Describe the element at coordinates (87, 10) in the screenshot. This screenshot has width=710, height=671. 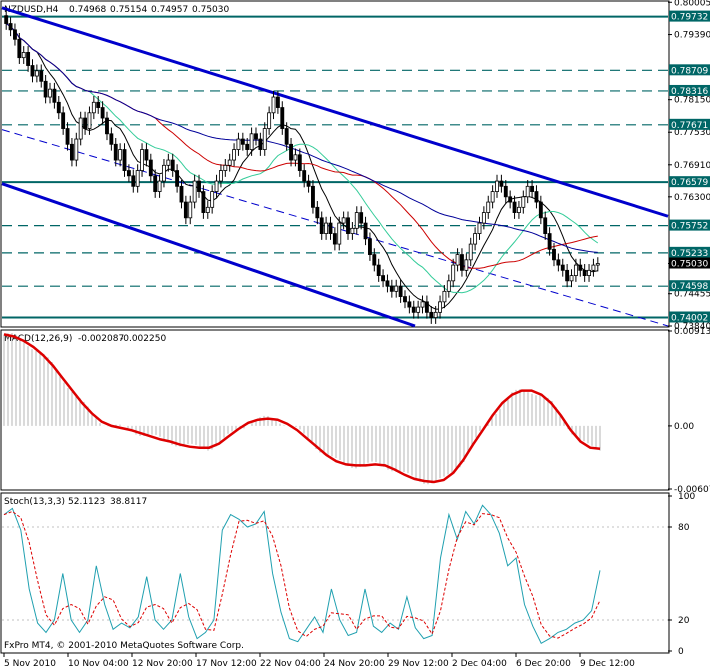
I see `main-ohlc-open: 0.74968` at that location.